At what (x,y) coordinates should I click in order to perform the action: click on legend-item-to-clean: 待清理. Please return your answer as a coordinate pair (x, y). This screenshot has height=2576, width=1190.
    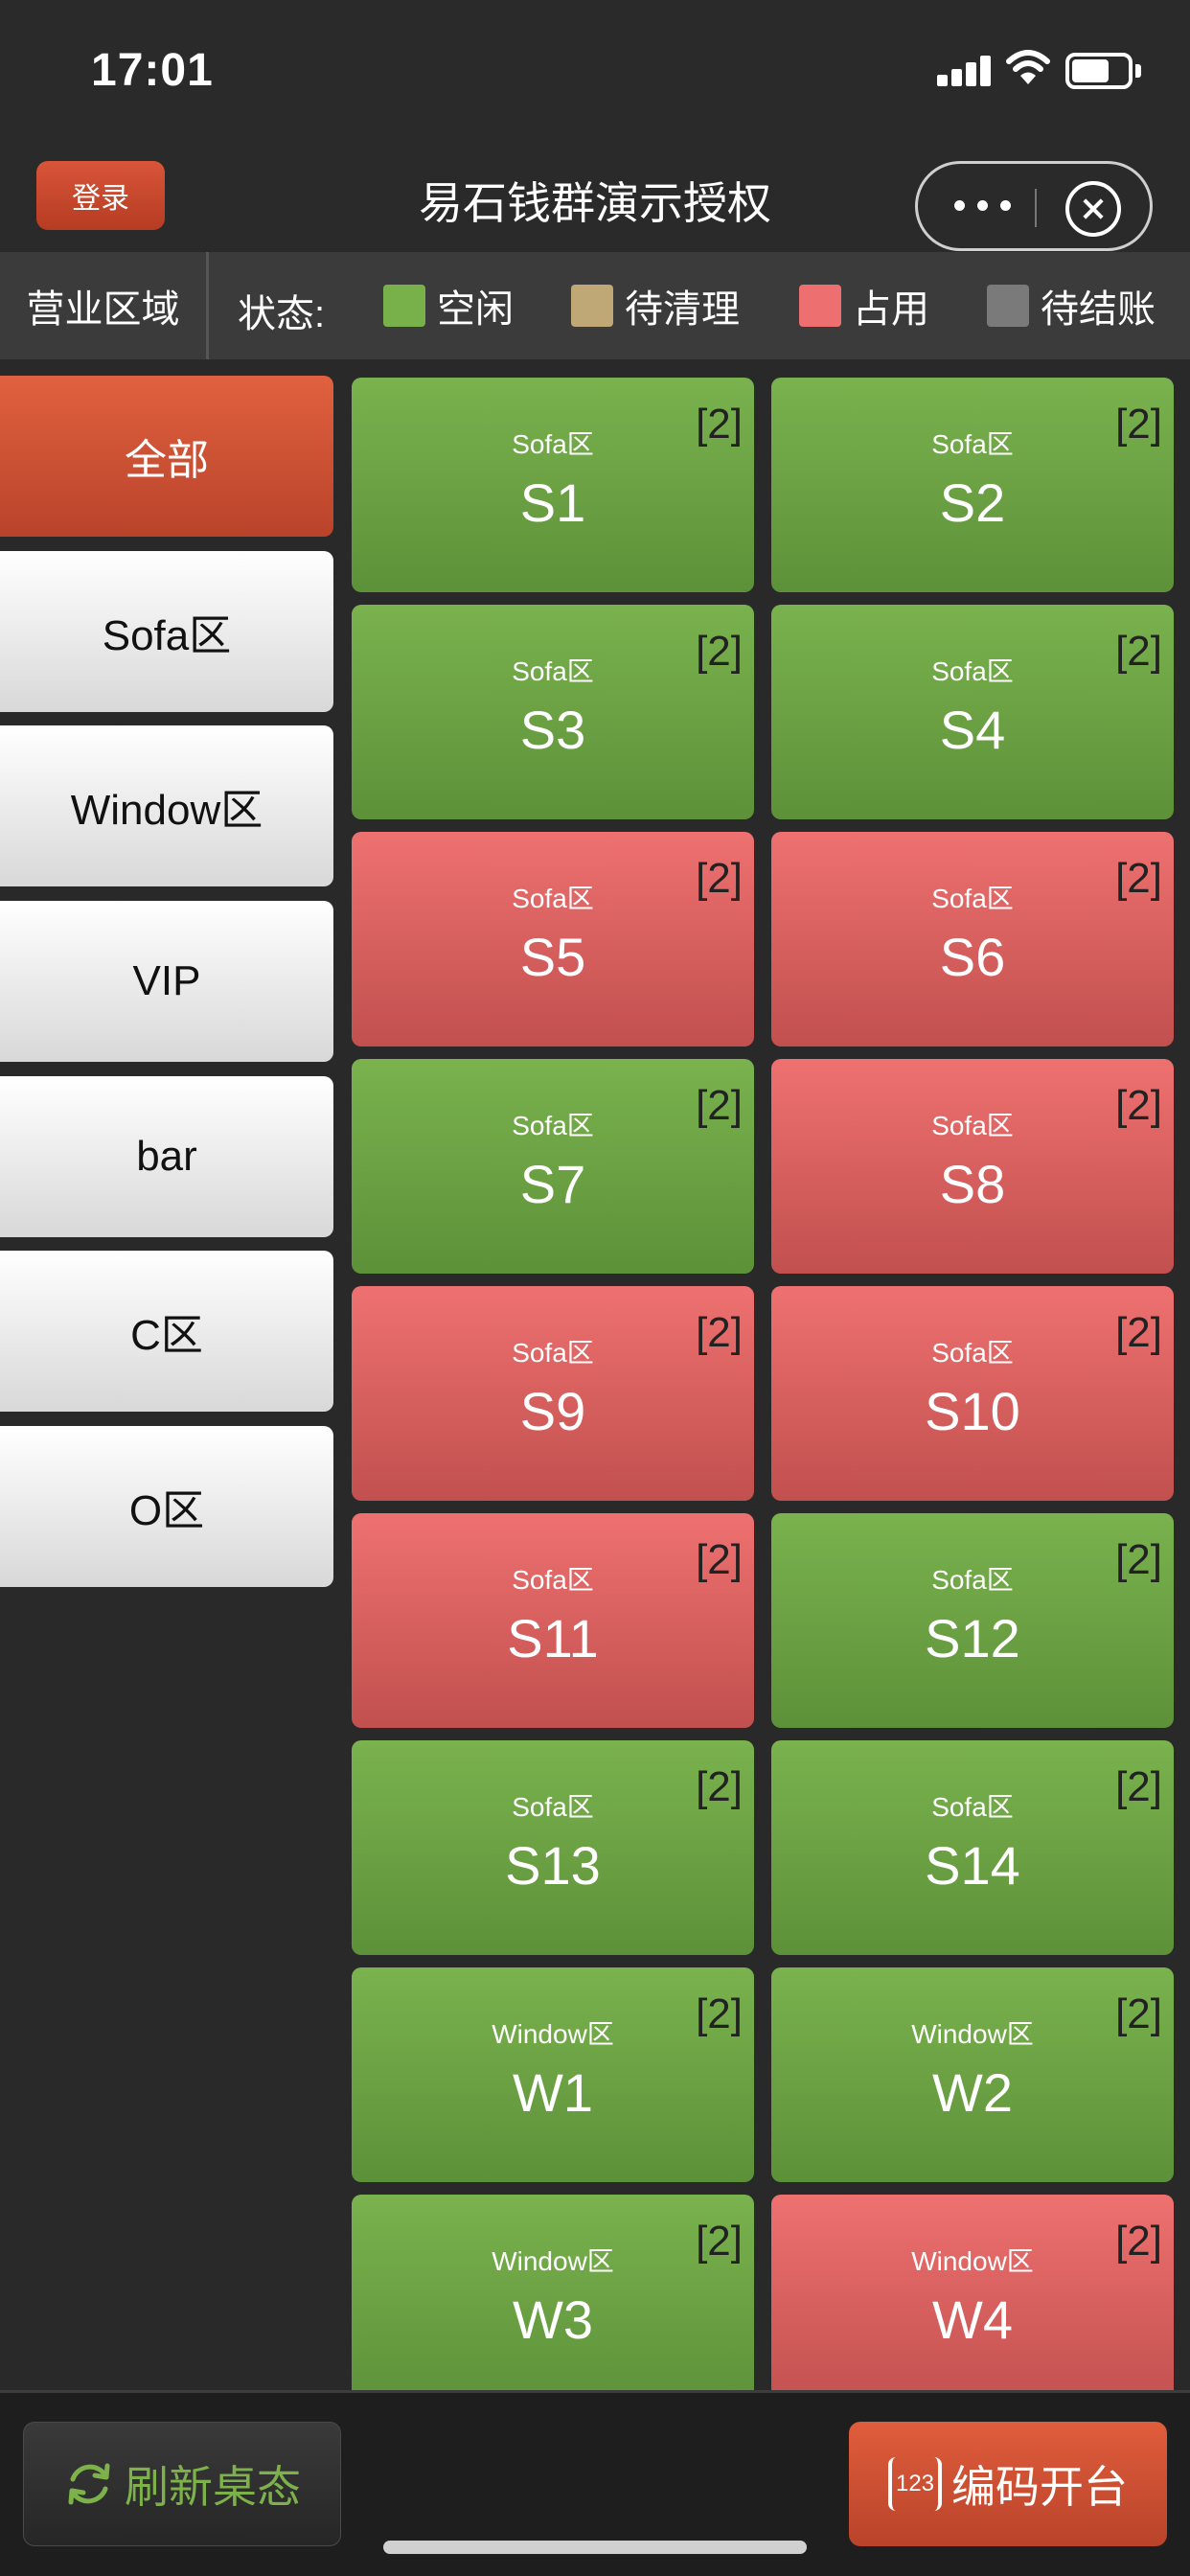
    Looking at the image, I should click on (655, 307).